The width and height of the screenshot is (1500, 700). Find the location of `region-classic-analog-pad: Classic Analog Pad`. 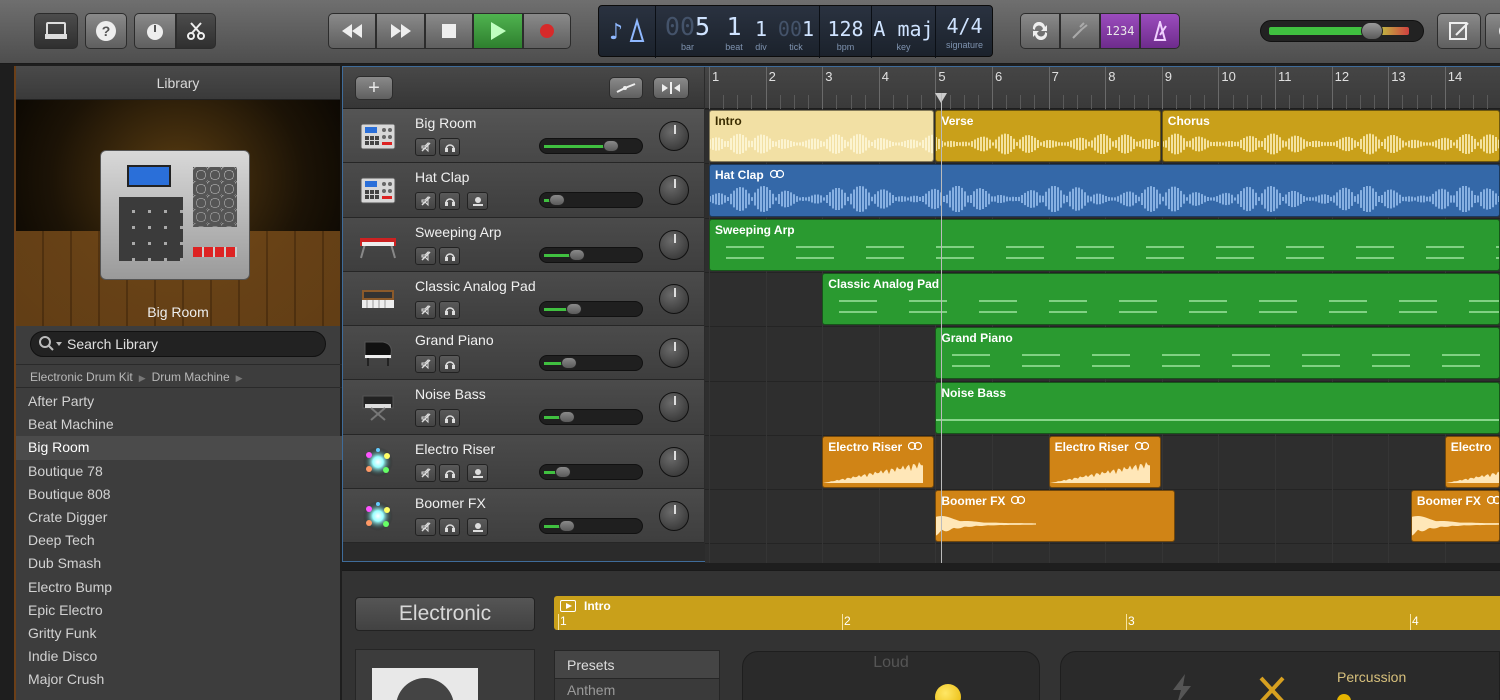

region-classic-analog-pad: Classic Analog Pad is located at coordinates (1161, 299).